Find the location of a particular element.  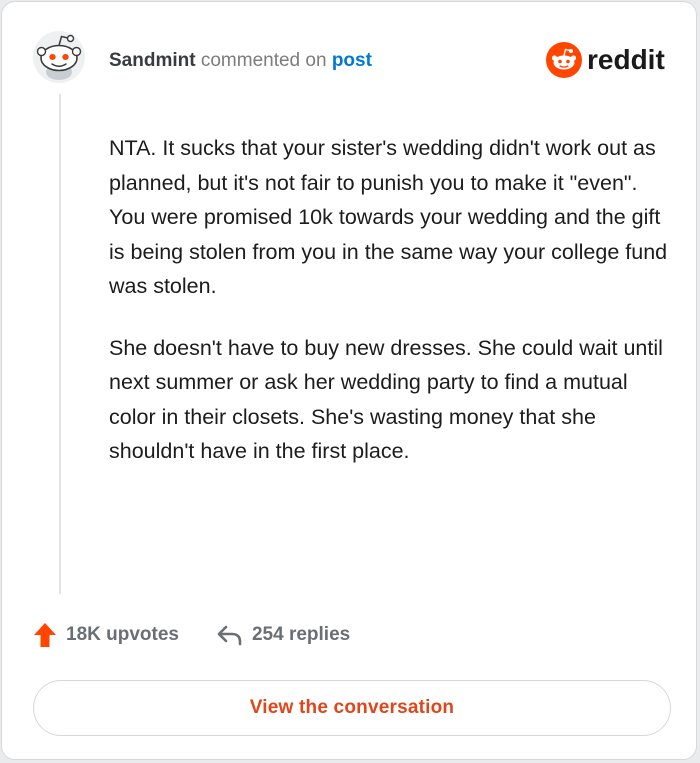

post-link: post is located at coordinates (352, 60).